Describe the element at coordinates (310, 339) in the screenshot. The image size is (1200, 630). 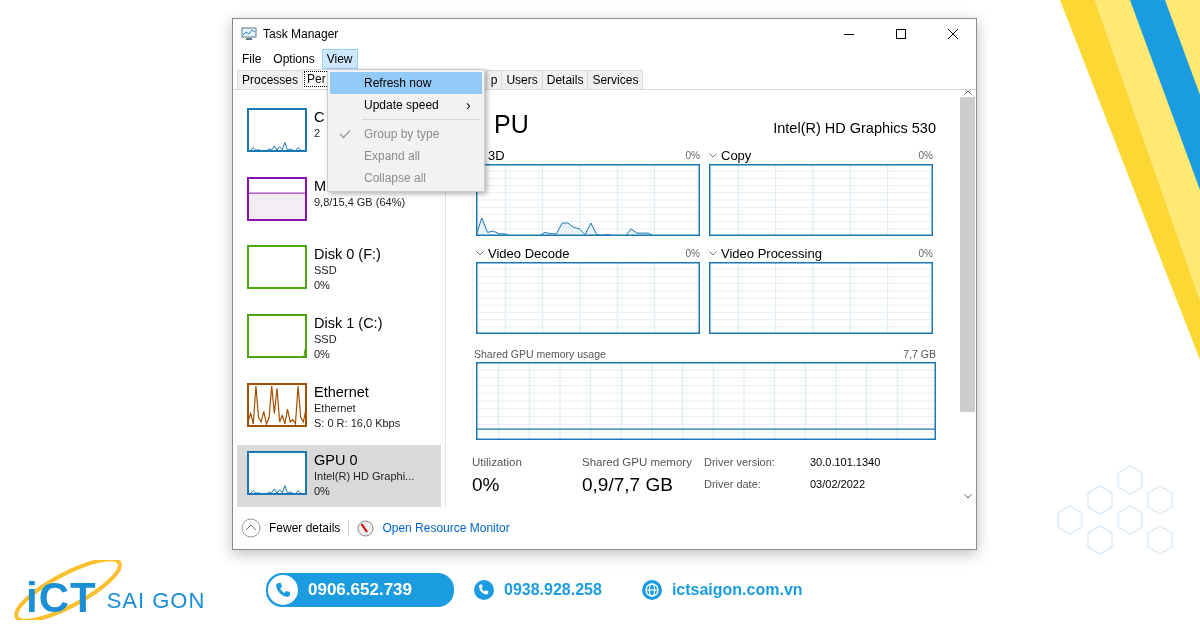
I see `performance-item: Disk 1 (C:) SSD 0%` at that location.